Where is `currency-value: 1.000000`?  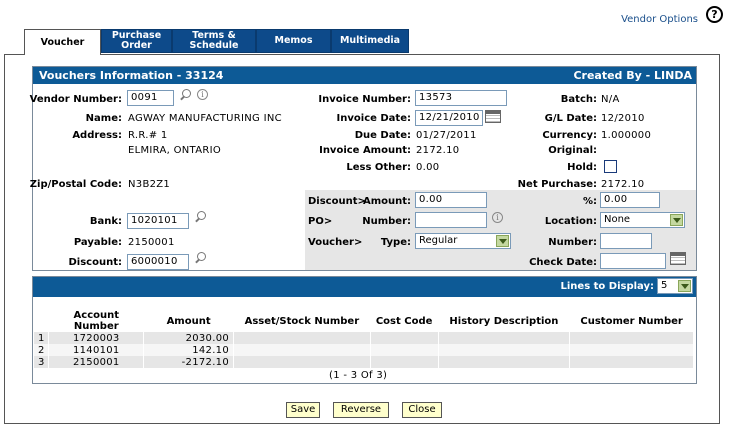 currency-value: 1.000000 is located at coordinates (626, 135).